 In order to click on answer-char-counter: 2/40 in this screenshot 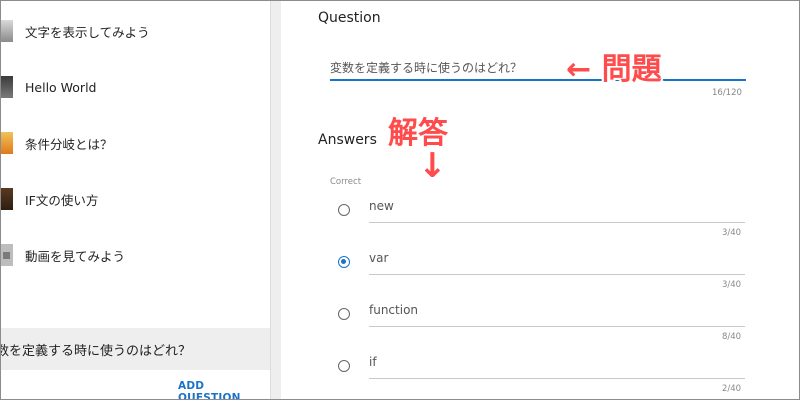, I will do `click(732, 389)`.